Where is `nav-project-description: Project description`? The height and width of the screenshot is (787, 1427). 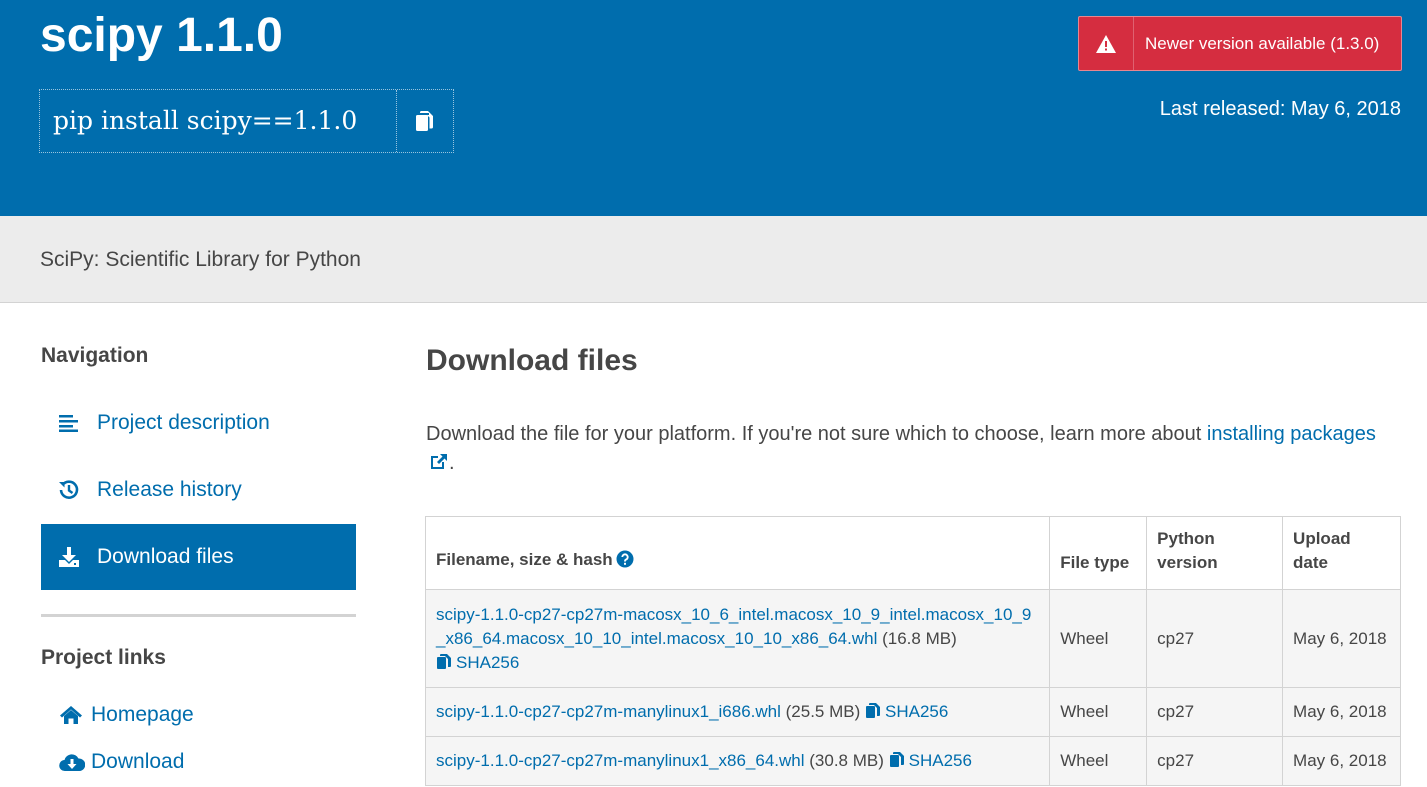
nav-project-description: Project description is located at coordinates (198, 423).